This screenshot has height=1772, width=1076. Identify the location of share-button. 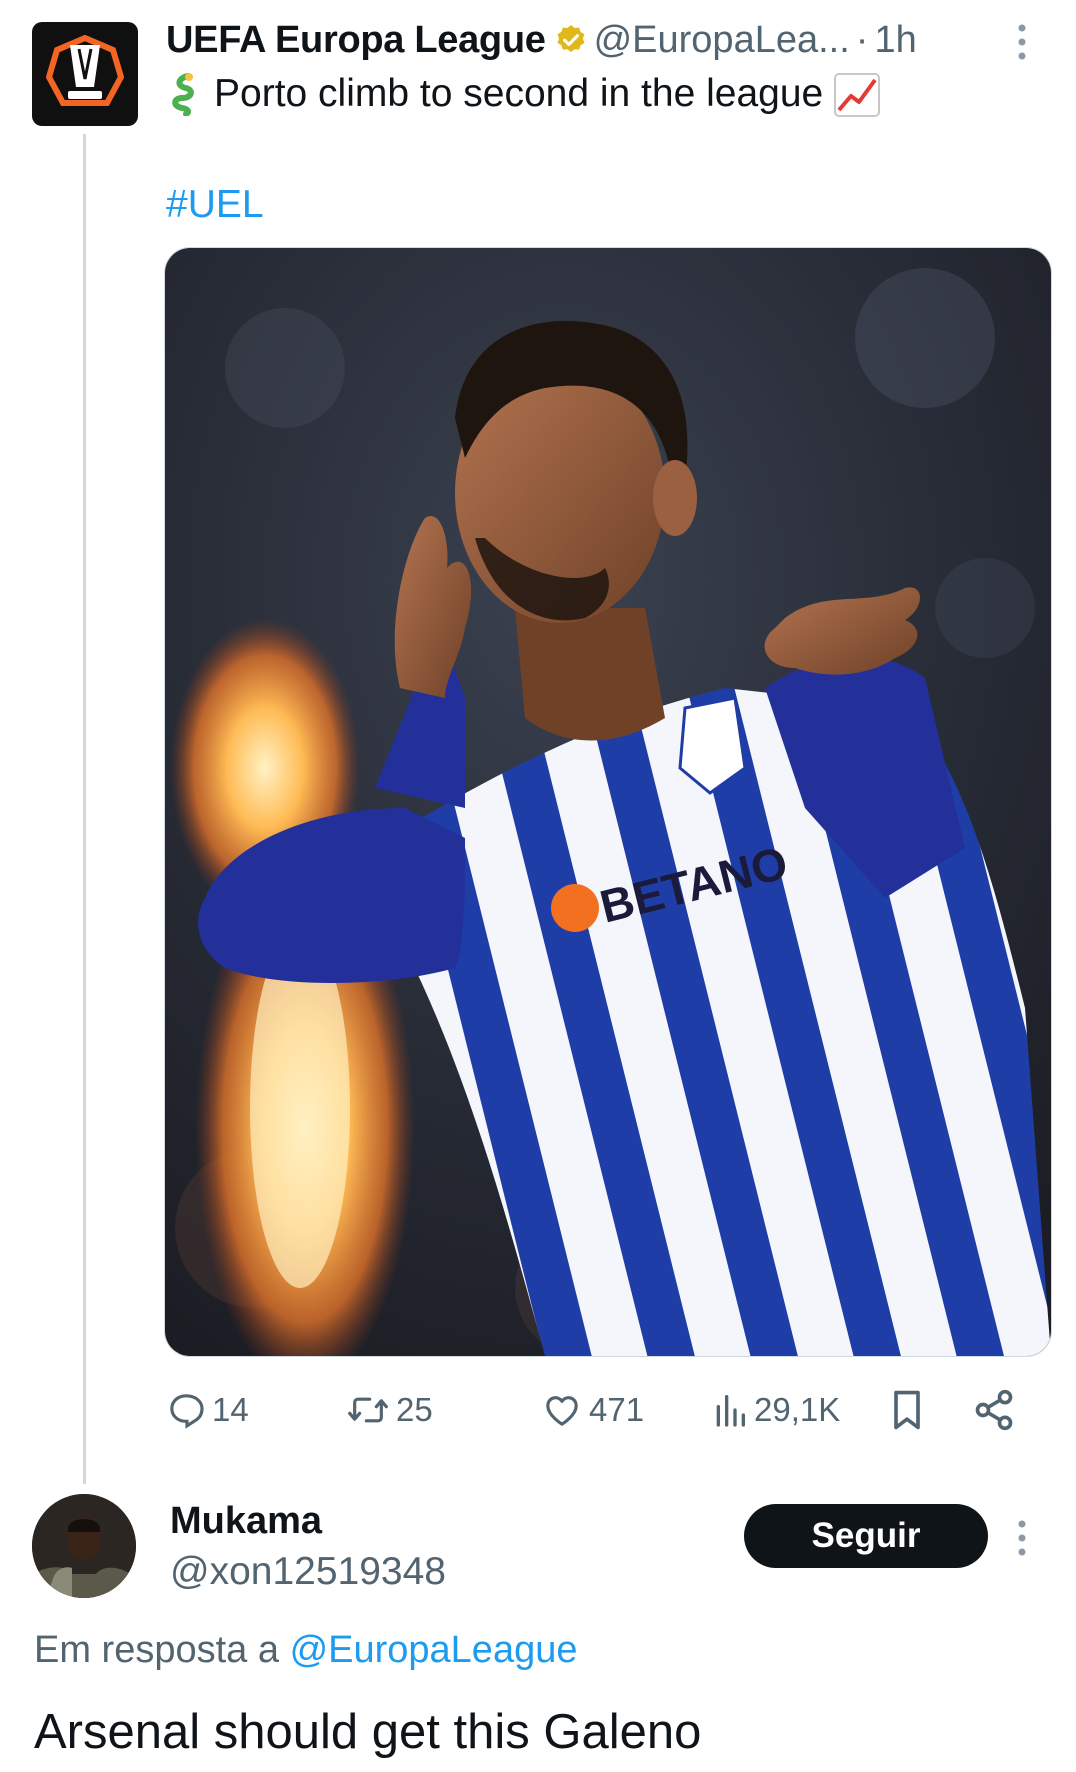
(997, 1410).